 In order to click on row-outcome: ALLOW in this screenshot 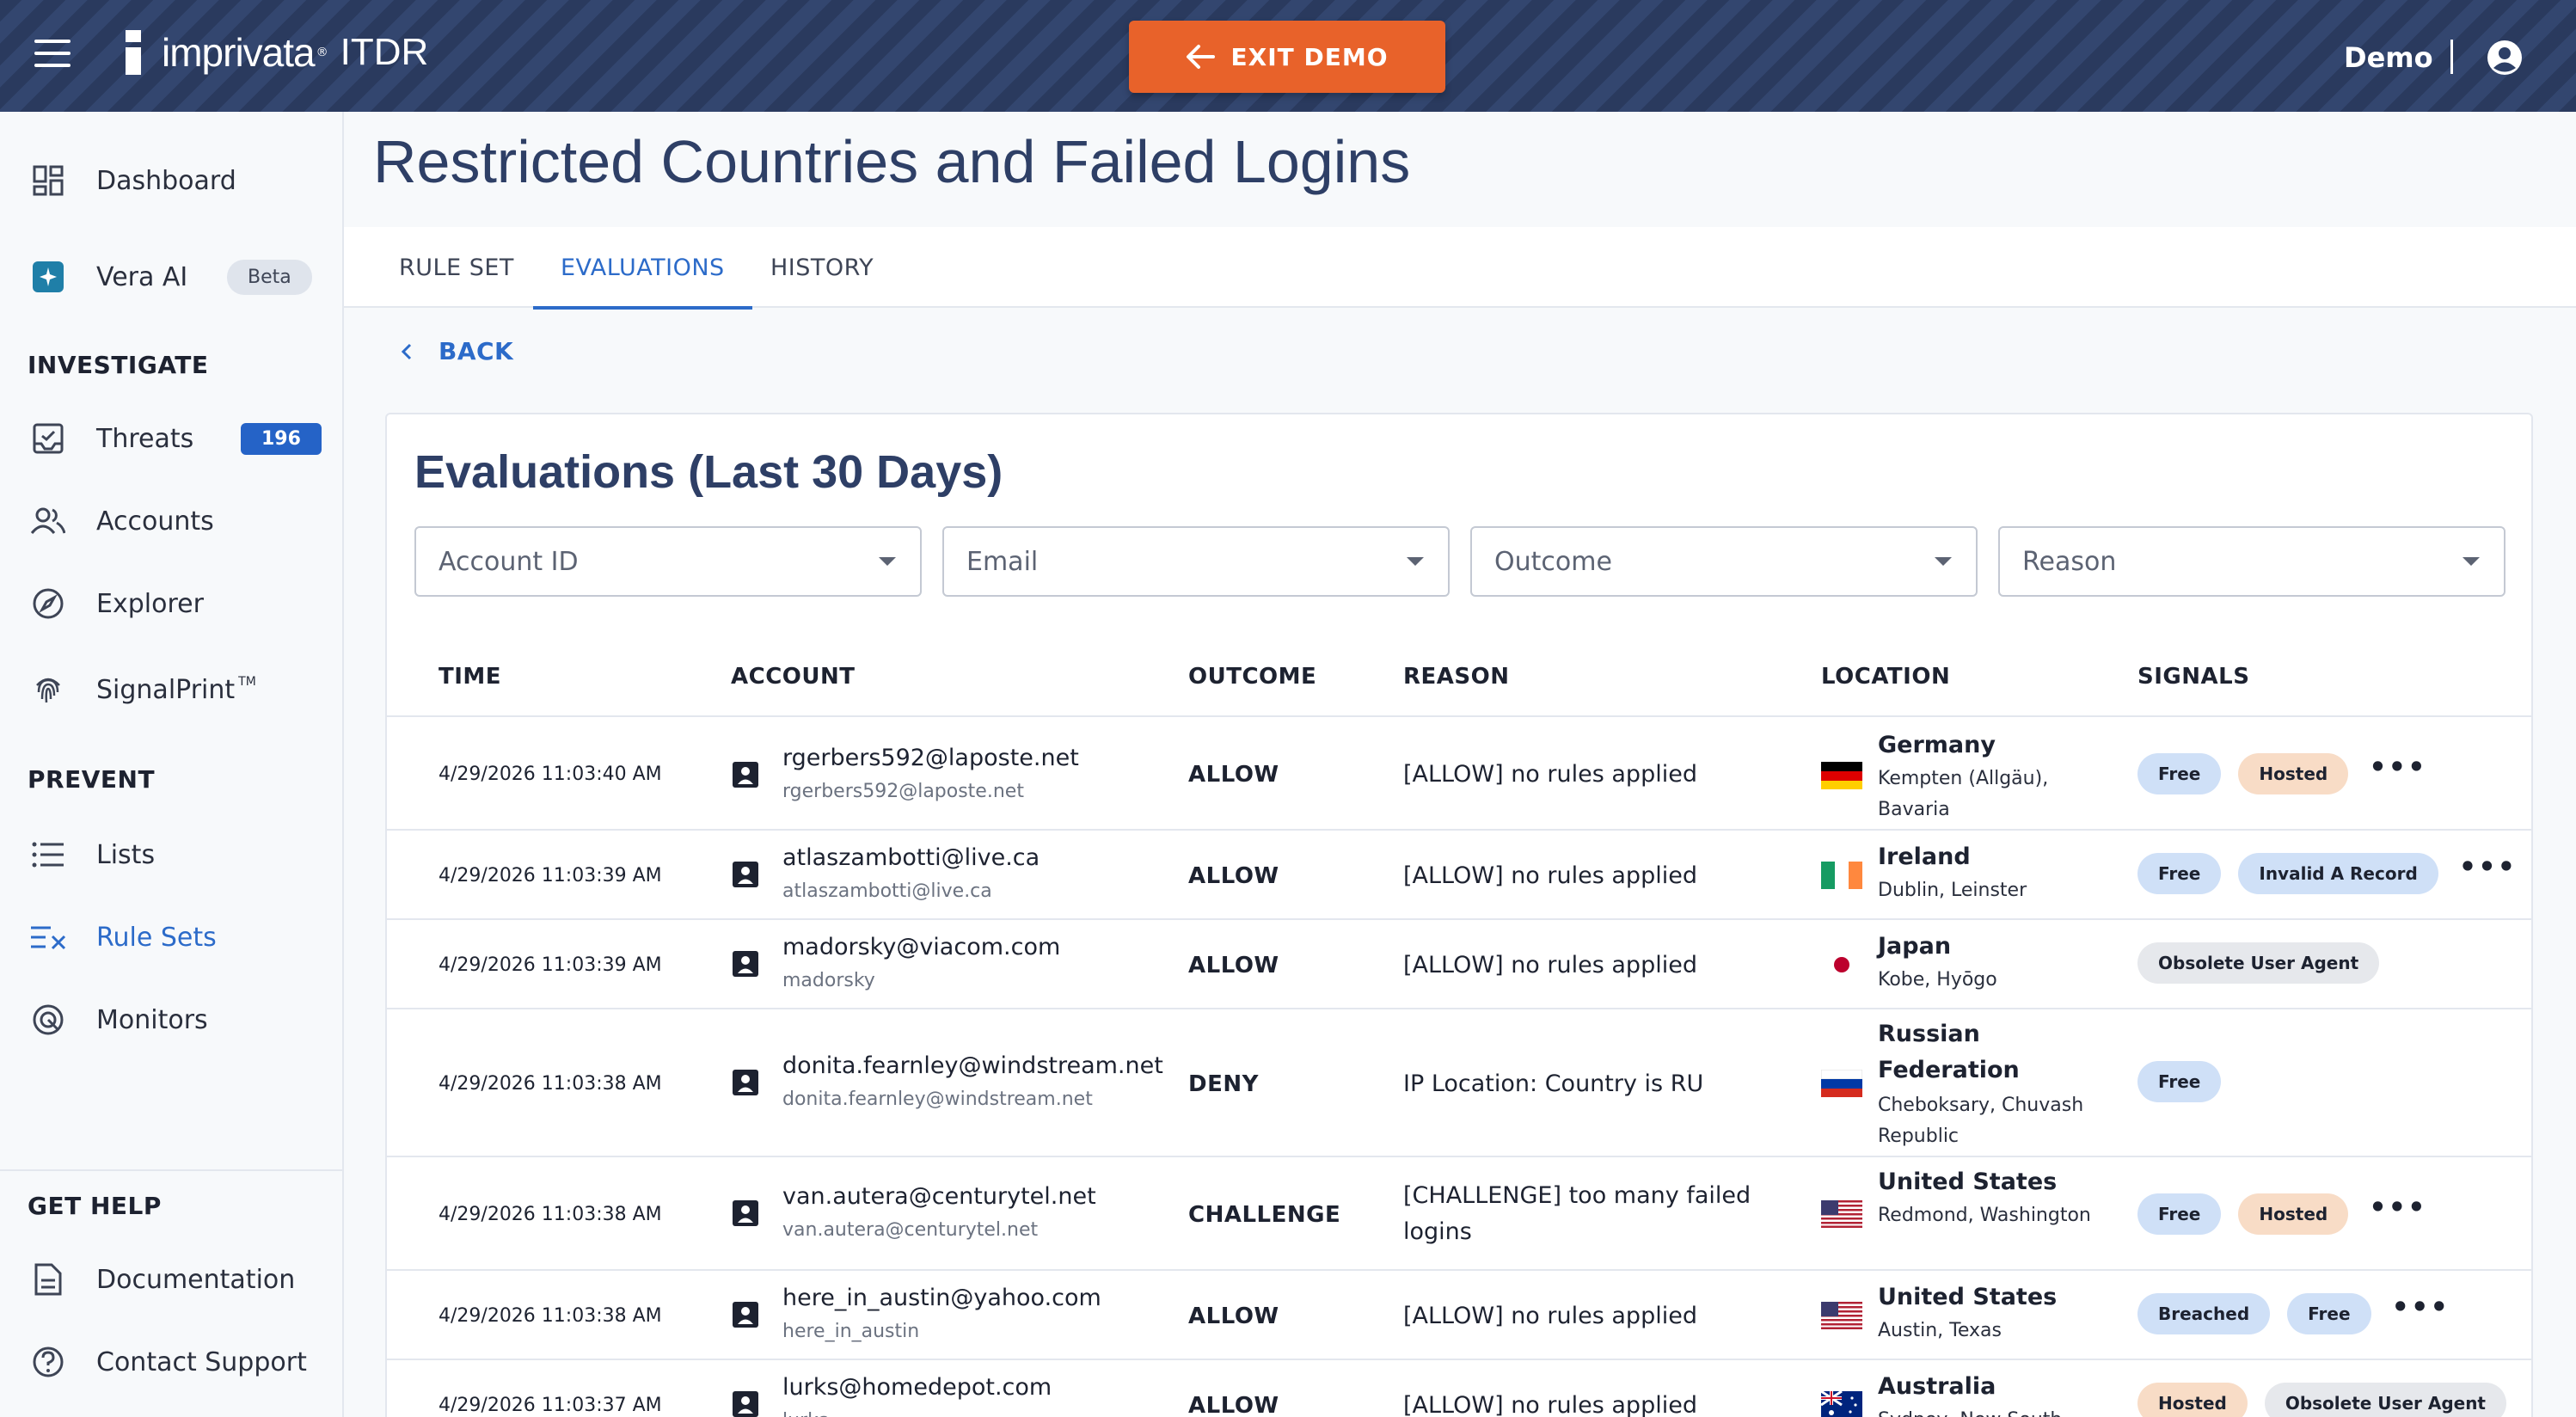, I will do `click(1233, 966)`.